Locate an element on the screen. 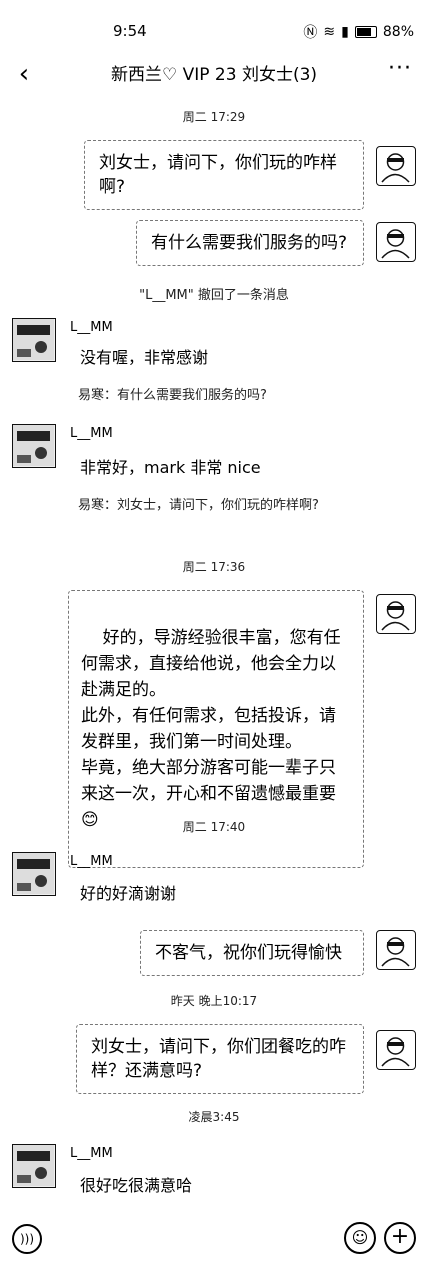  quote-reply: 易寒：有什么需要我们服务的吗? is located at coordinates (228, 395).